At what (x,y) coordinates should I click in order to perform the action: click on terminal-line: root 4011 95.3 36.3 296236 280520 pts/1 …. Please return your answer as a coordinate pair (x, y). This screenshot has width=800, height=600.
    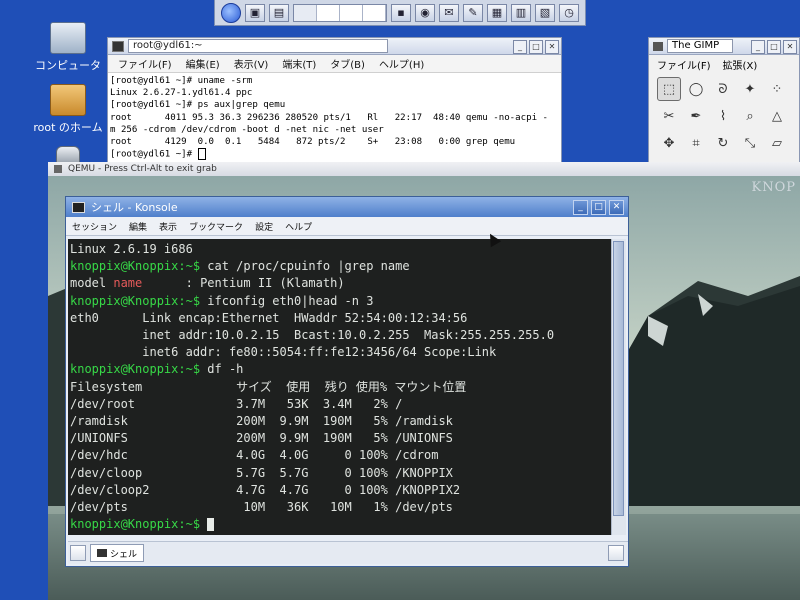
    Looking at the image, I should click on (329, 117).